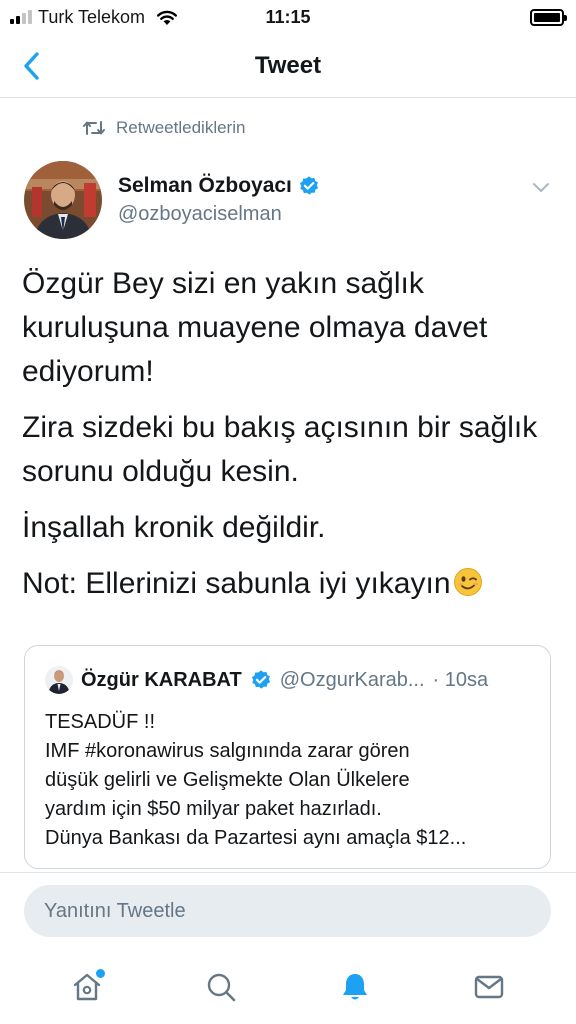  I want to click on bell-icon, so click(355, 987).